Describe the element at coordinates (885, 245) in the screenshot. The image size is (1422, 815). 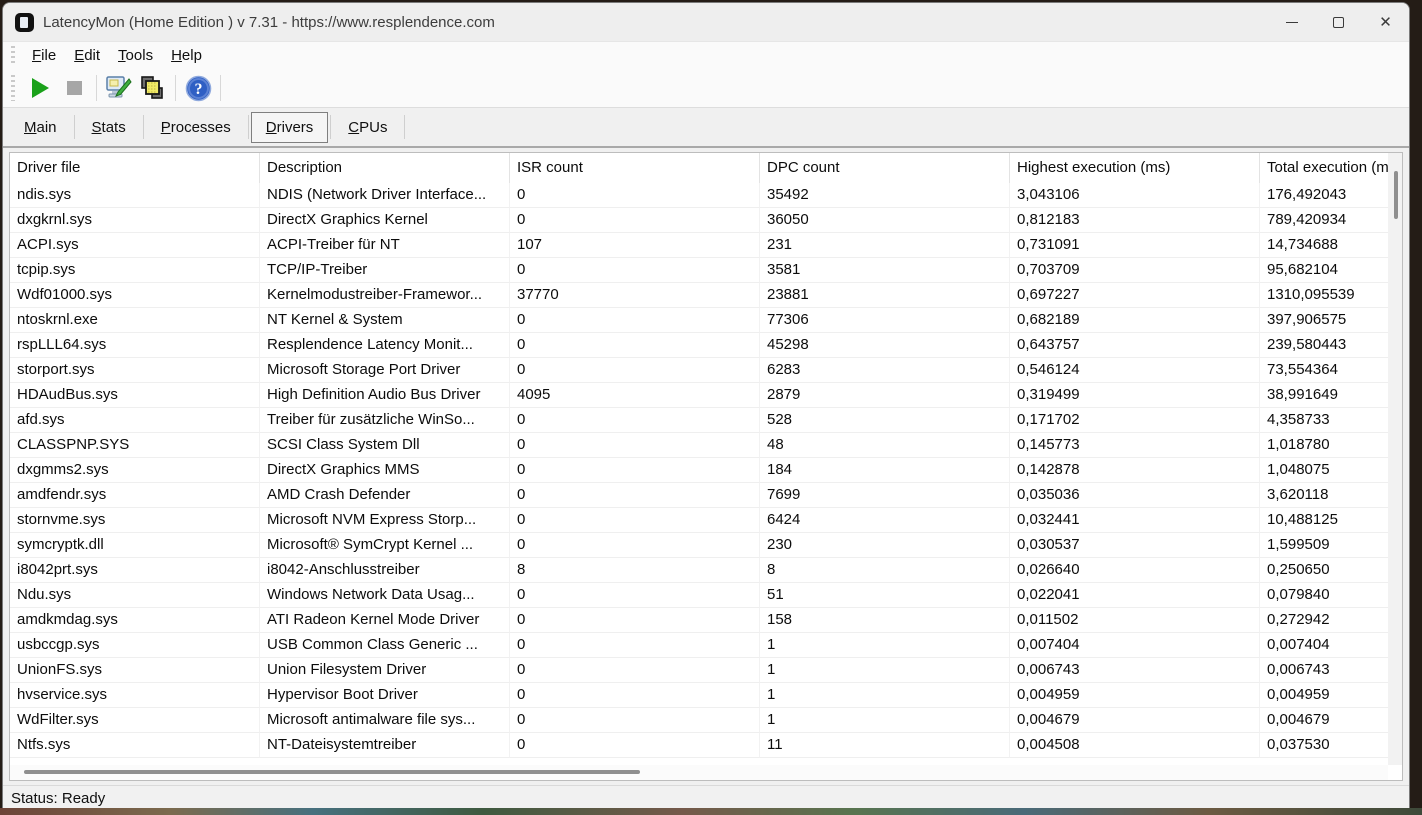
I see `cell-dpc-count: 231` at that location.